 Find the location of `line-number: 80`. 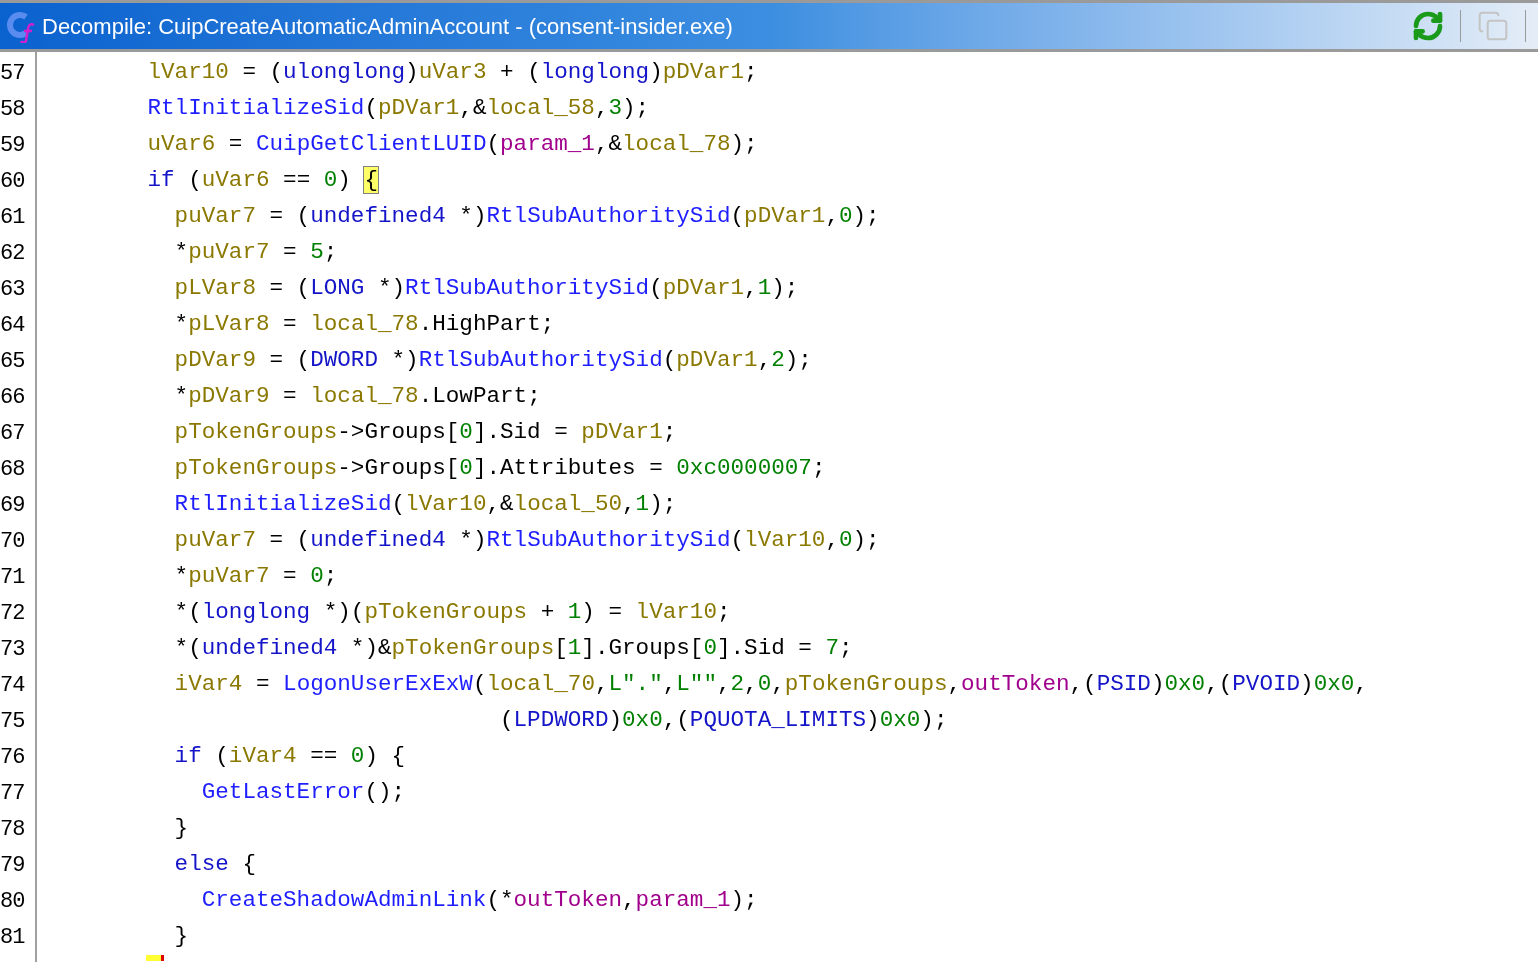

line-number: 80 is located at coordinates (13, 901).